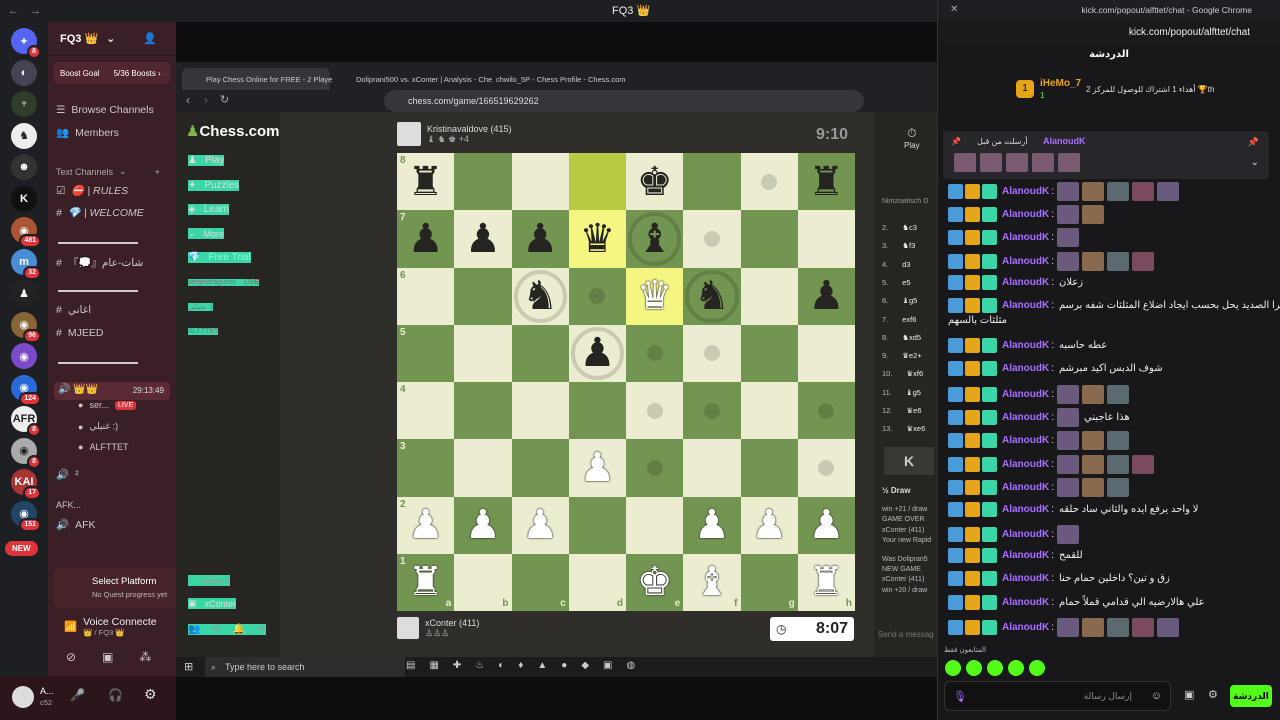 The height and width of the screenshot is (720, 1280). What do you see at coordinates (26, 264) in the screenshot?
I see `server-icon-s8: m 32` at bounding box center [26, 264].